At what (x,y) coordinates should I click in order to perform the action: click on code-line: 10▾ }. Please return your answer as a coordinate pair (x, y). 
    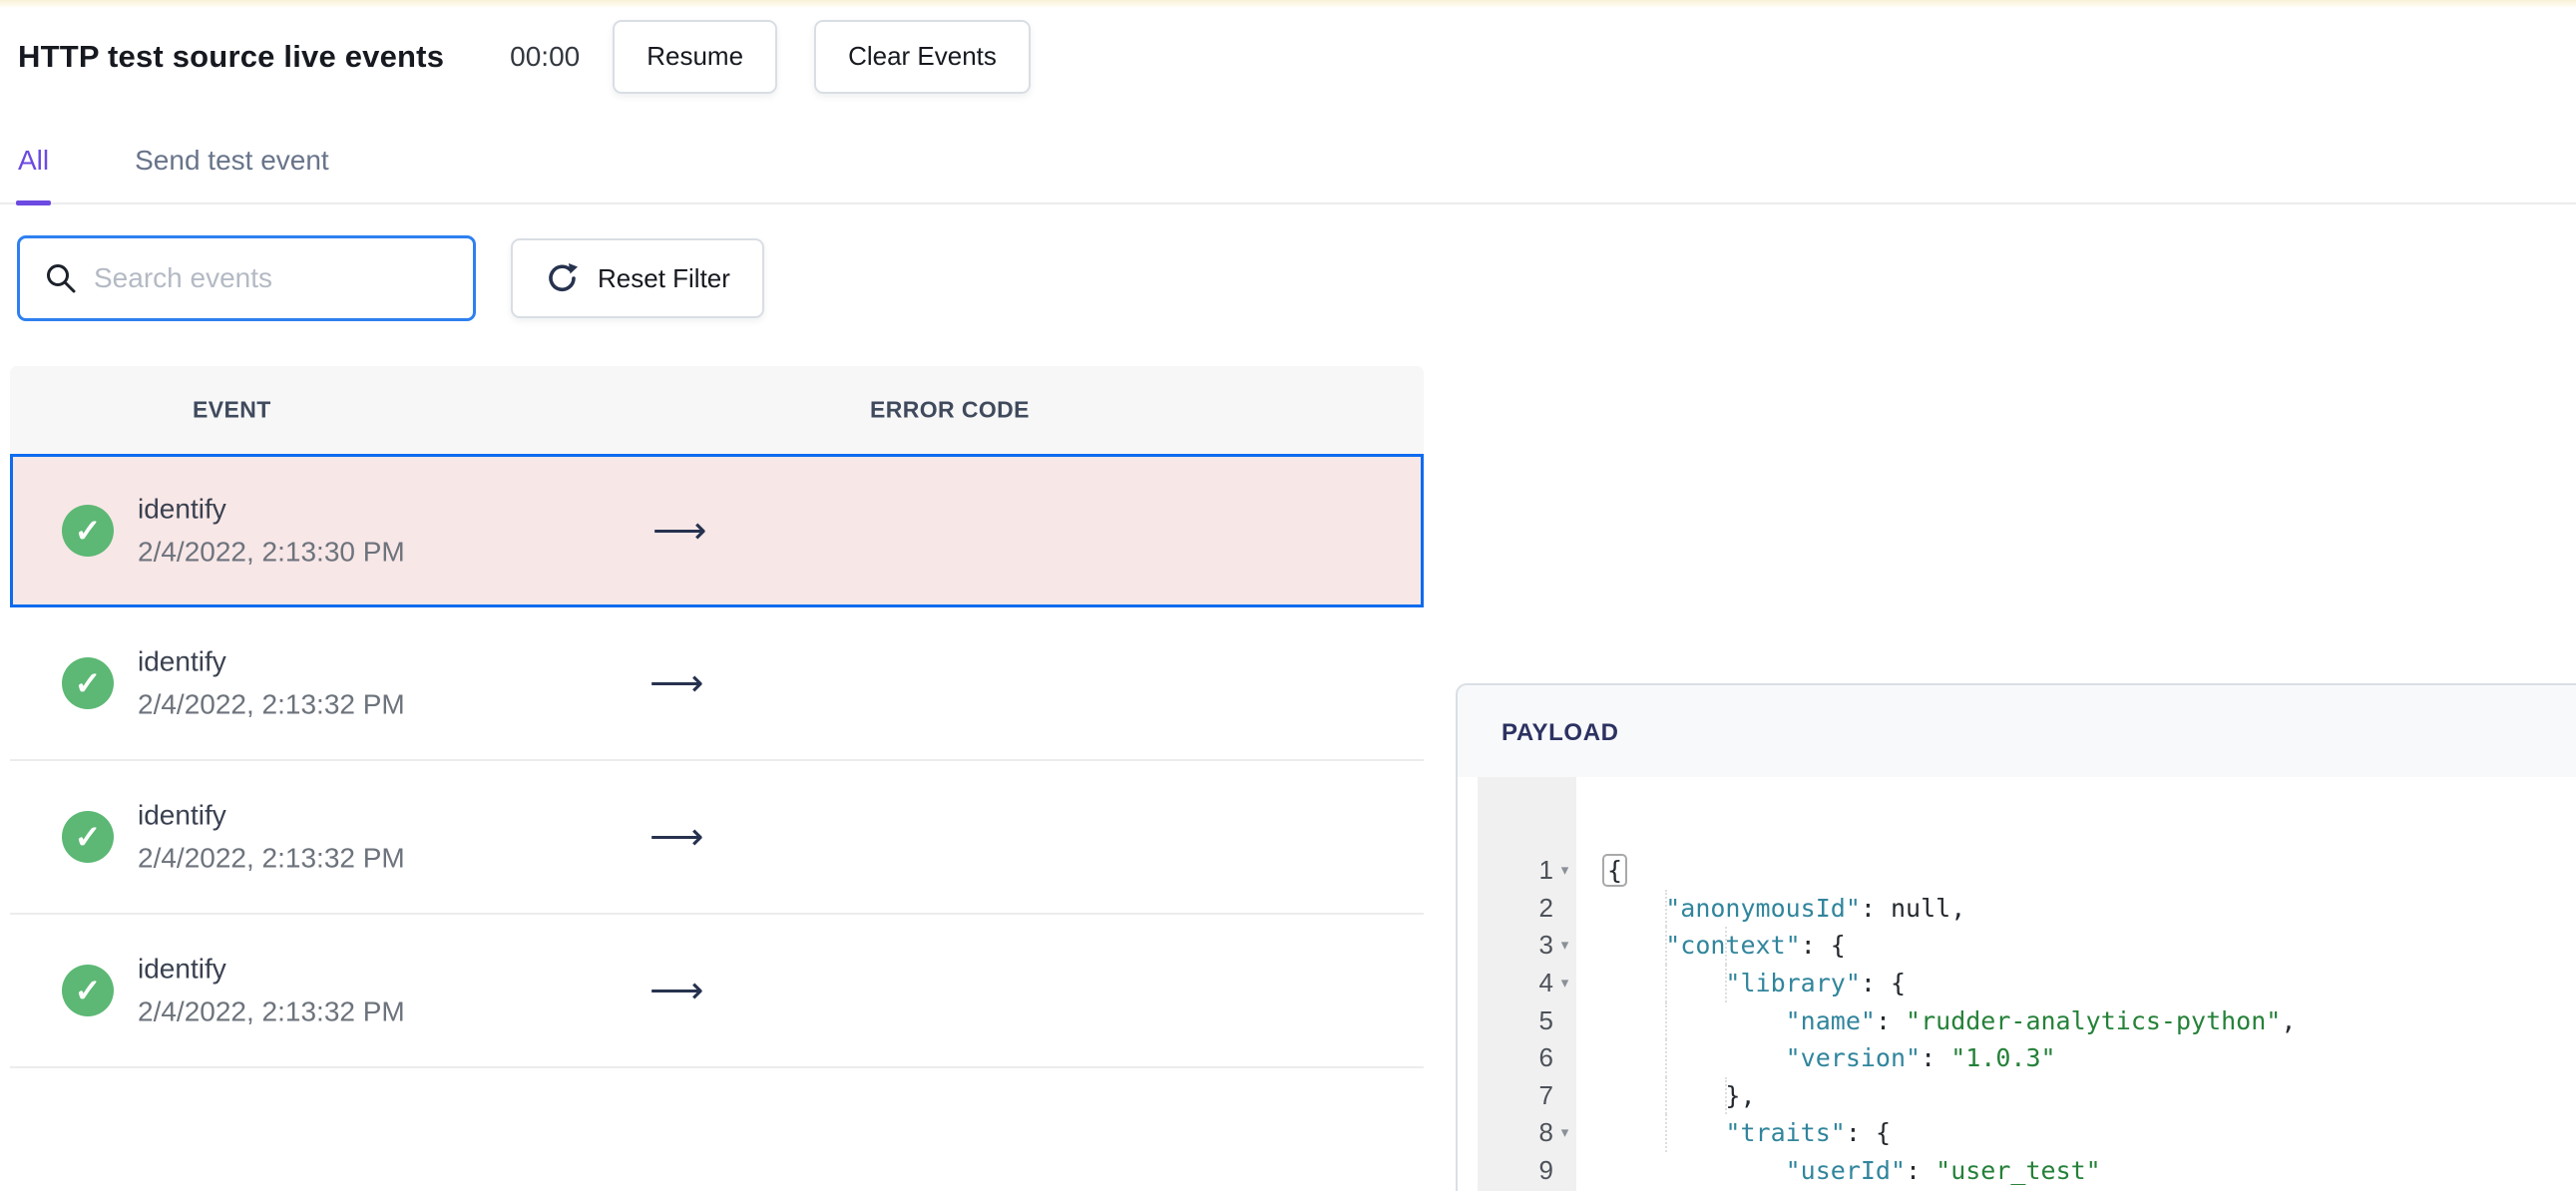
    Looking at the image, I should click on (2017, 1133).